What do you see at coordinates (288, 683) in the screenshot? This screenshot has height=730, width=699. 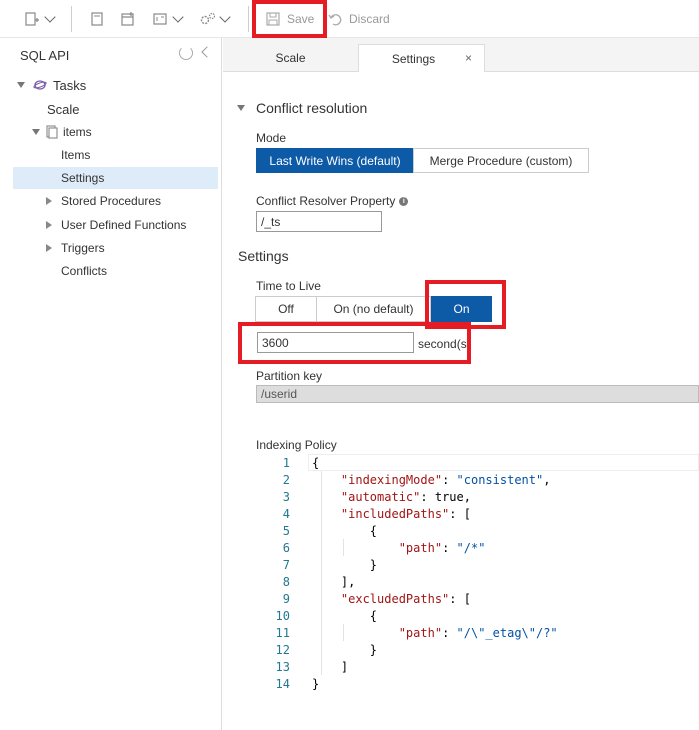 I see `code-line: 14}` at bounding box center [288, 683].